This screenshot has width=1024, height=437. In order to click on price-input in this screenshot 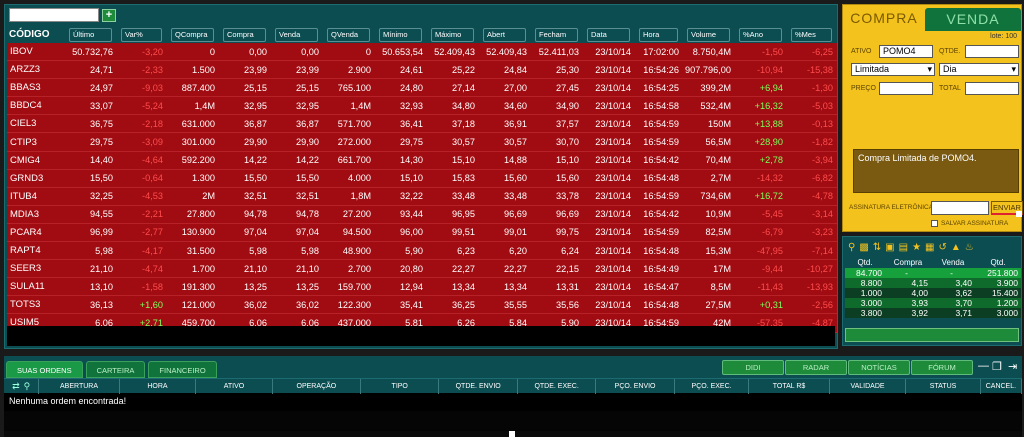, I will do `click(906, 88)`.